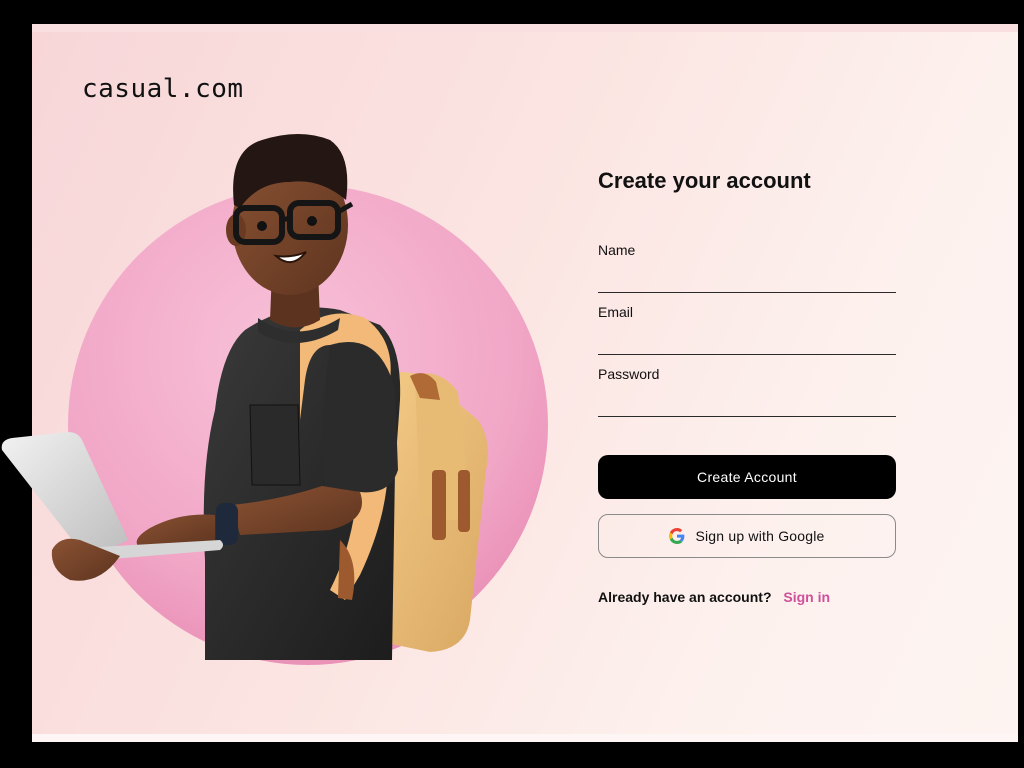  What do you see at coordinates (677, 536) in the screenshot?
I see `google-g-icon` at bounding box center [677, 536].